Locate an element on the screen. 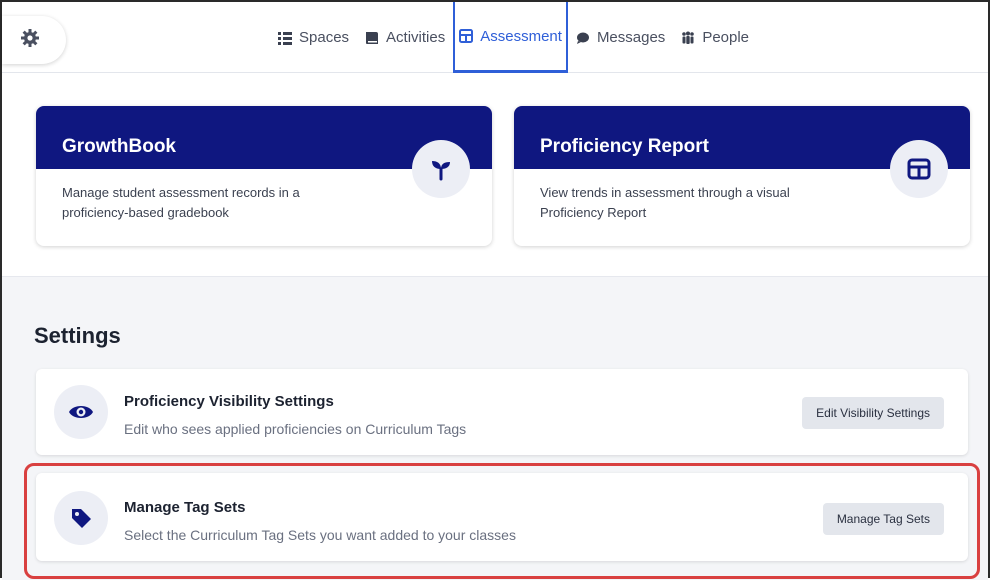 This screenshot has width=990, height=580. nav-label-people: People is located at coordinates (726, 37).